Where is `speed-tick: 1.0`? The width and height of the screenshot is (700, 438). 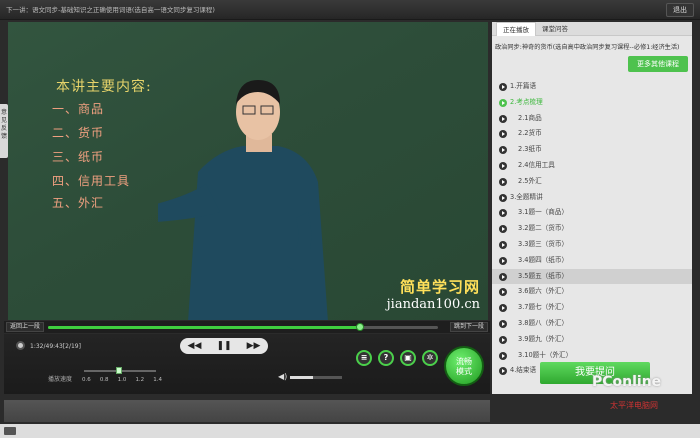 speed-tick: 1.0 is located at coordinates (122, 380).